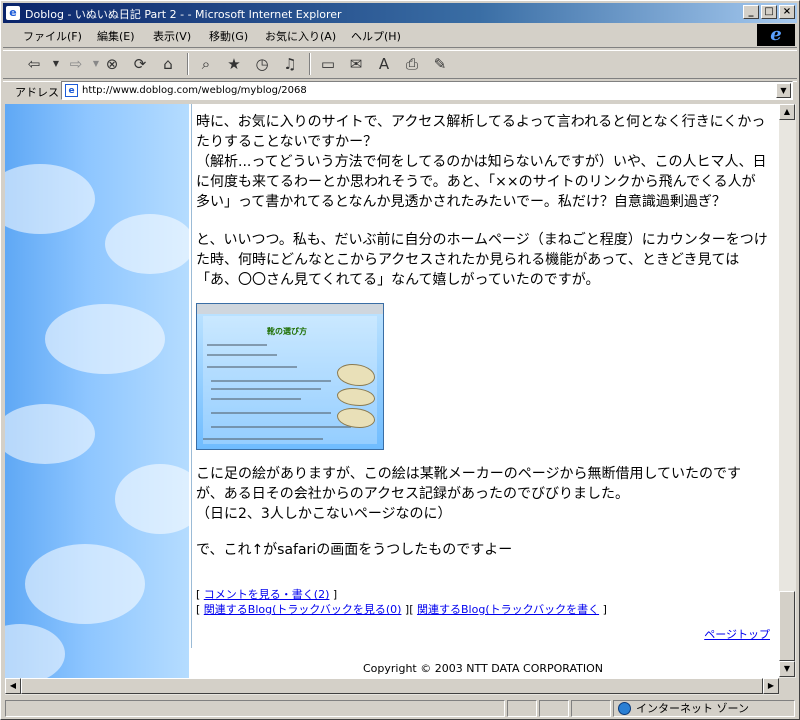 The image size is (800, 720). Describe the element at coordinates (787, 12) in the screenshot. I see `close-button: ×` at that location.